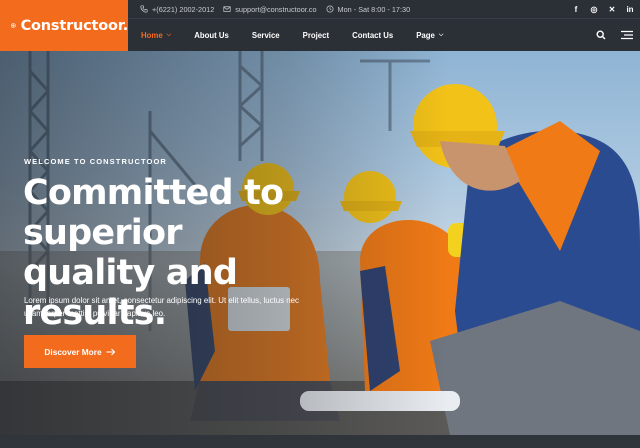 This screenshot has height=448, width=640. I want to click on next-section-edge, so click(320, 441).